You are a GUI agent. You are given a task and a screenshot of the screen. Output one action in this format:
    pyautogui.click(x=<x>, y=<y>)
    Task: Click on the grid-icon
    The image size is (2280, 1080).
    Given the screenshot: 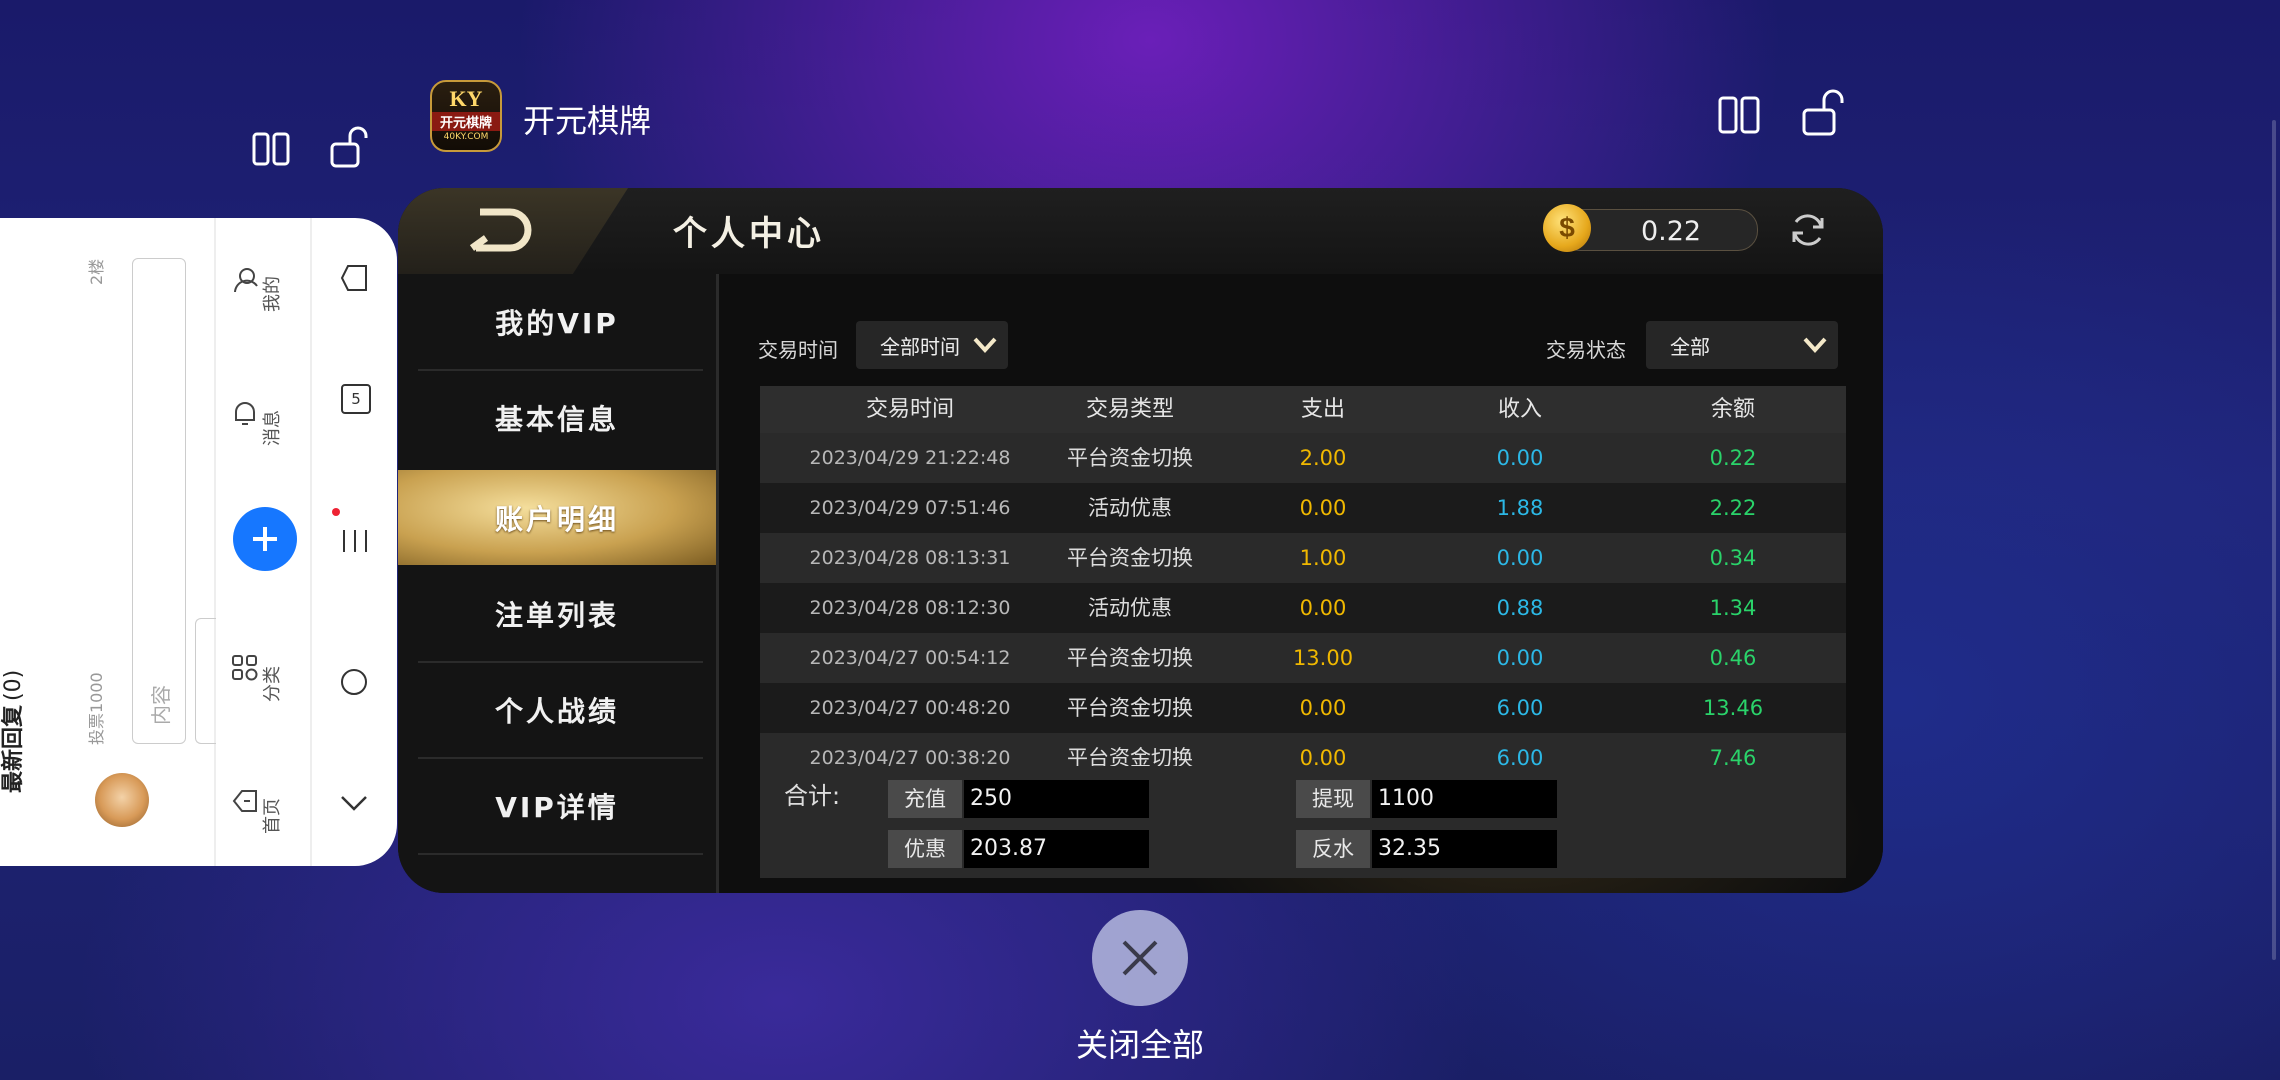 What is the action you would take?
    pyautogui.click(x=245, y=668)
    